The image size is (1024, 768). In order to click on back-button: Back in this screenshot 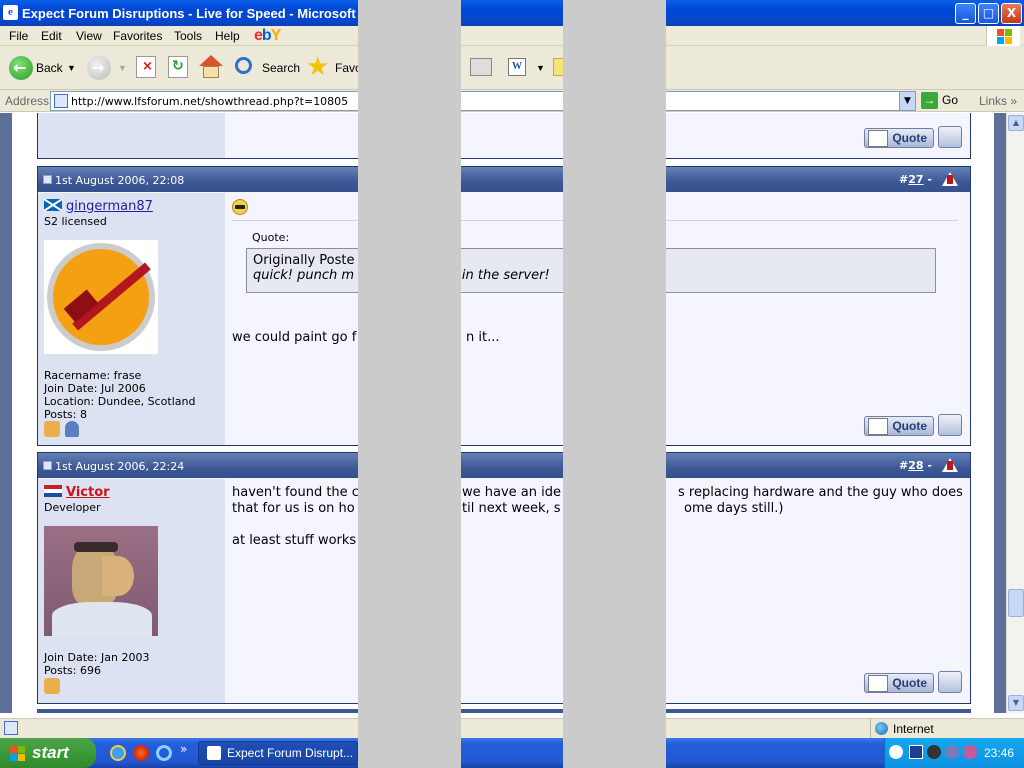, I will do `click(49, 68)`.